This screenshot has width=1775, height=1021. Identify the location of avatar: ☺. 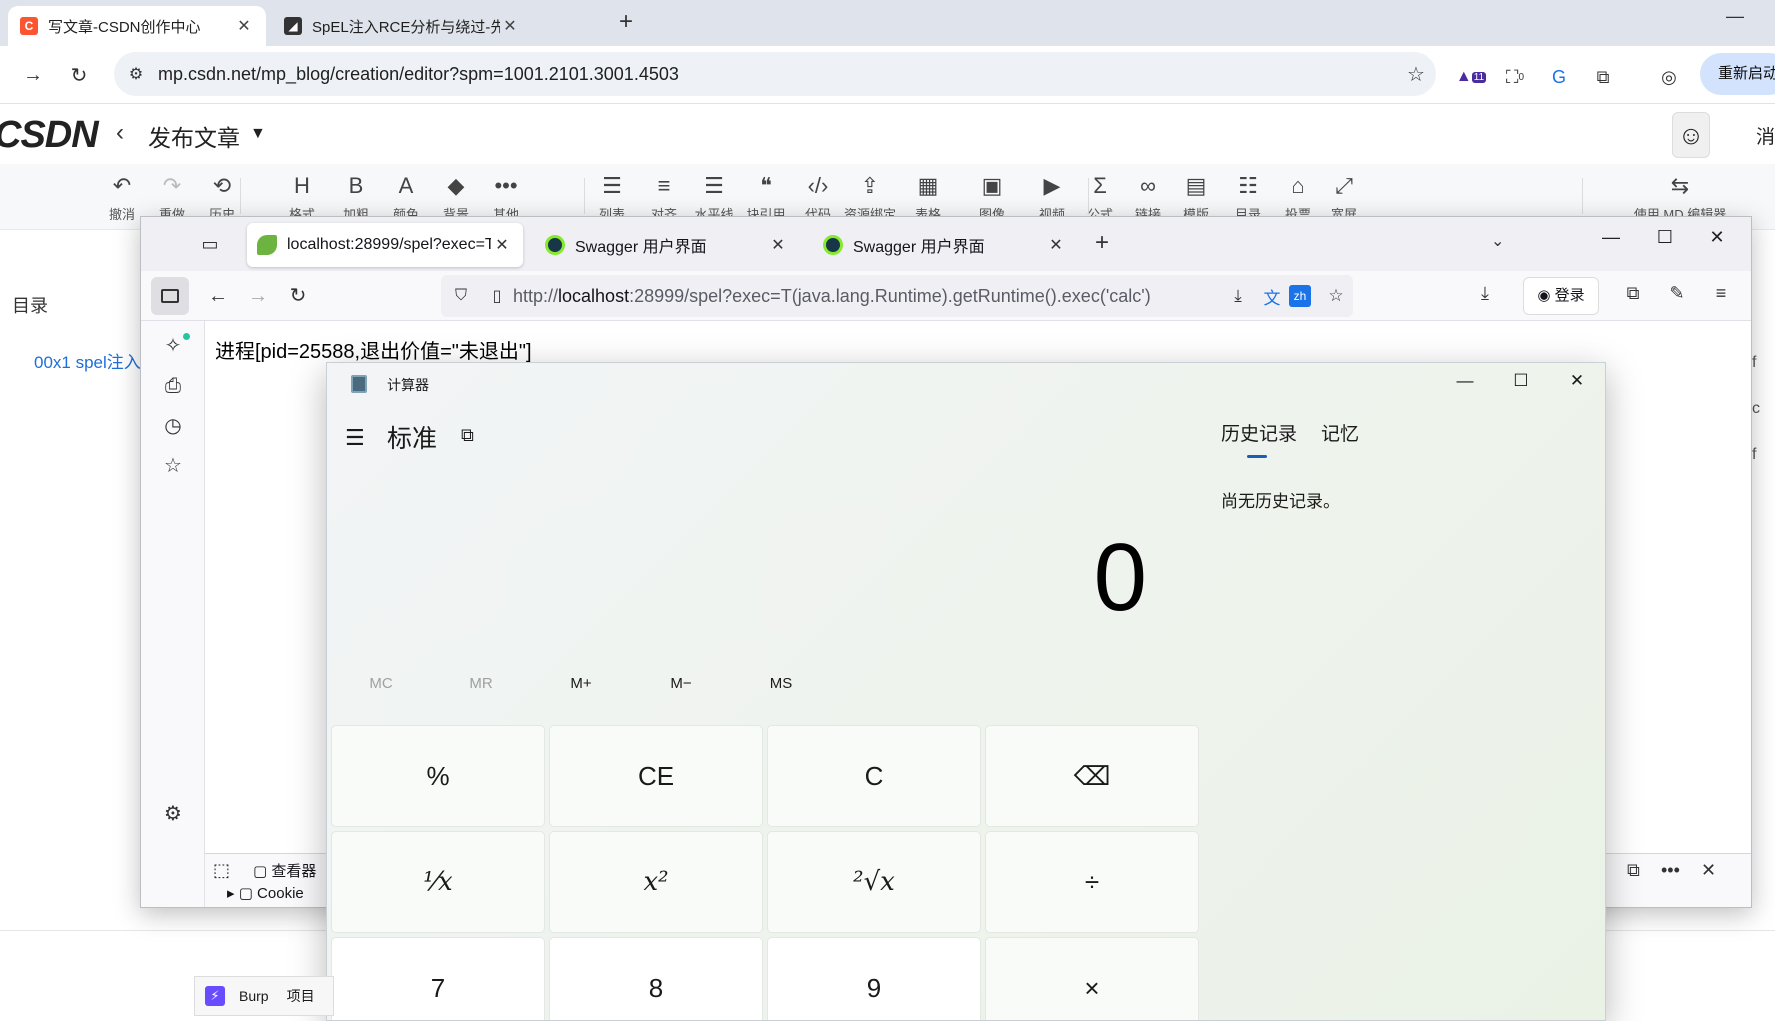
(1691, 135).